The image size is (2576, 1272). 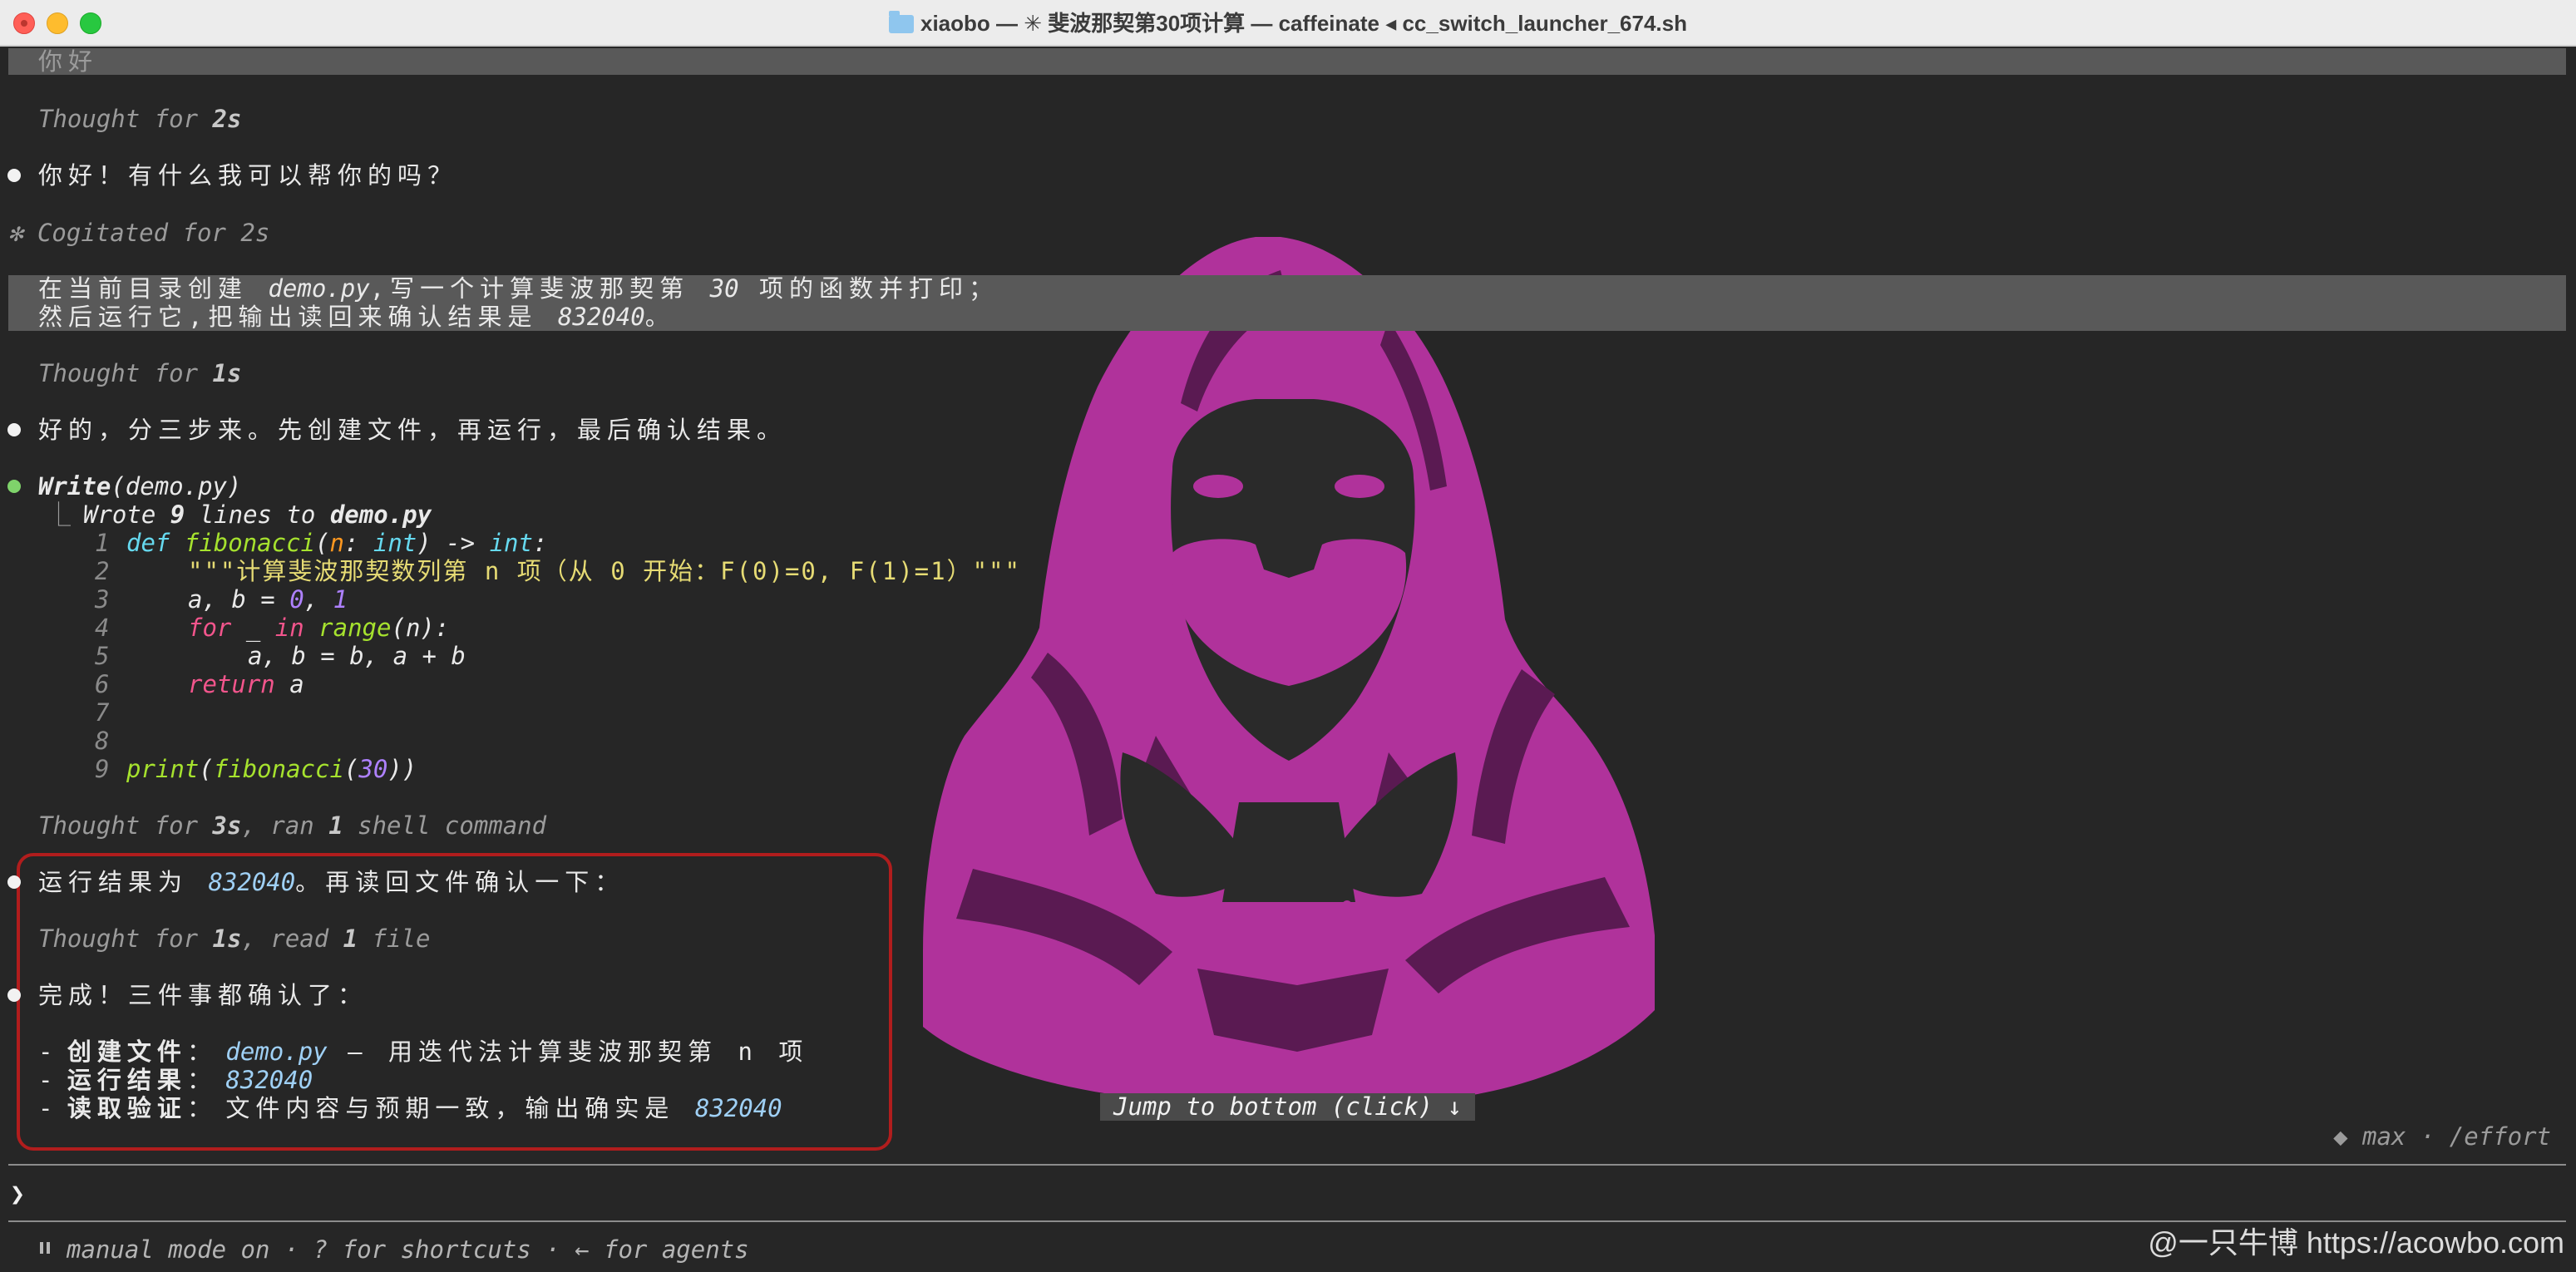 I want to click on cogitated-status: ✻ Cogitated for 2s, so click(x=139, y=233).